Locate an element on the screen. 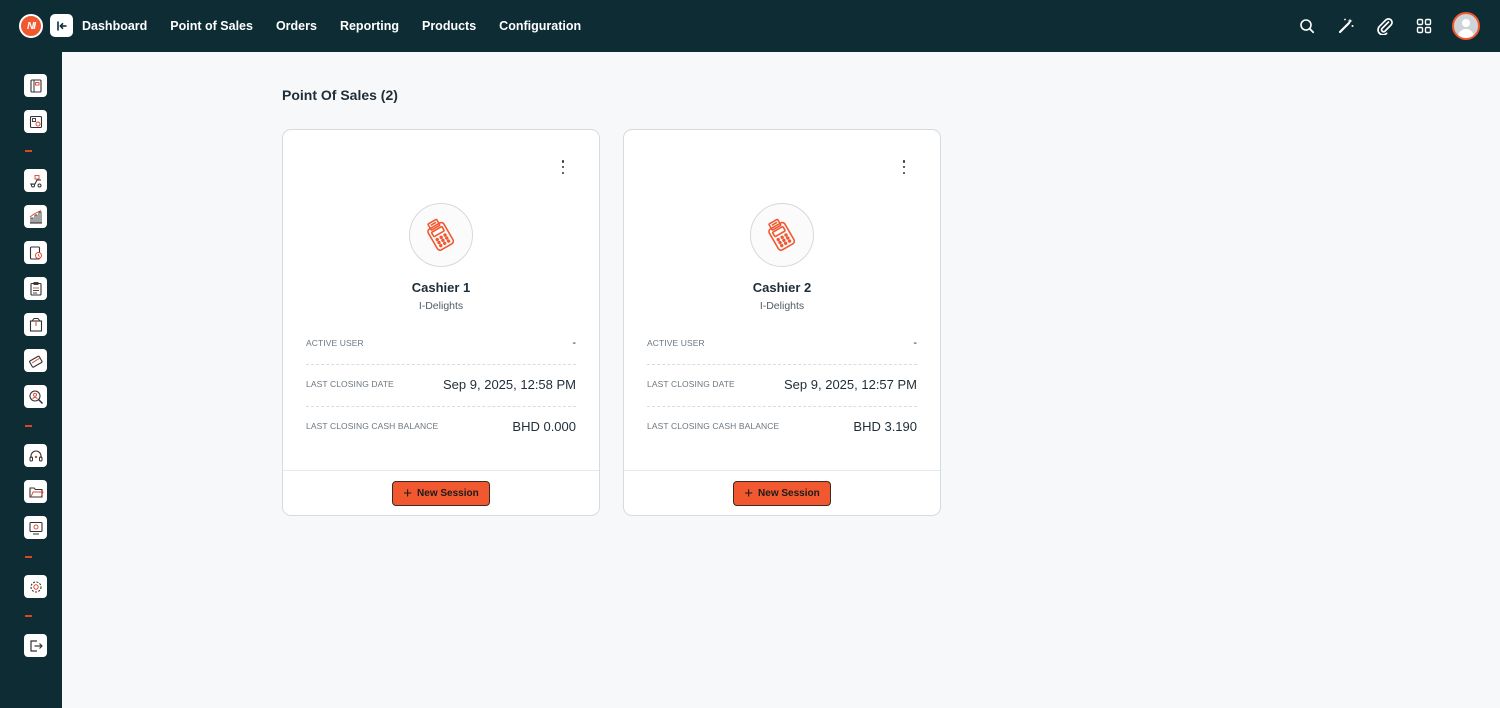 The width and height of the screenshot is (1500, 708). paperclip-icon is located at coordinates (1385, 26).